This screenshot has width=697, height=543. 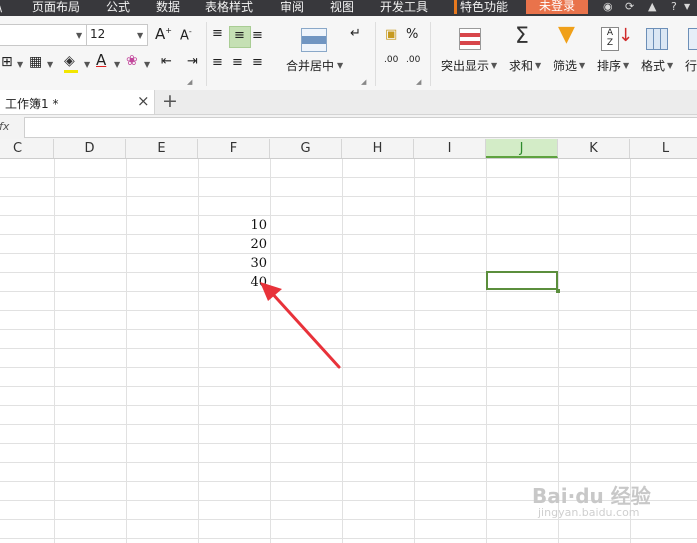 What do you see at coordinates (300, 325) in the screenshot?
I see `annotation-arrow-icon` at bounding box center [300, 325].